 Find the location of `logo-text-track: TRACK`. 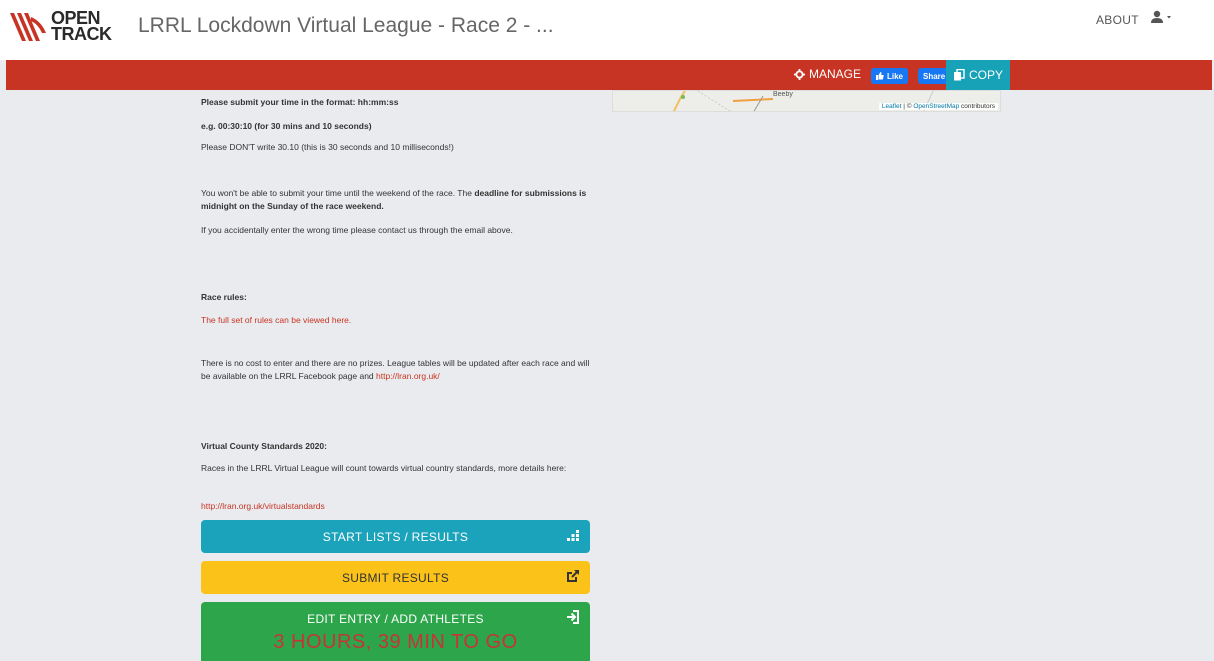

logo-text-track: TRACK is located at coordinates (81, 34).